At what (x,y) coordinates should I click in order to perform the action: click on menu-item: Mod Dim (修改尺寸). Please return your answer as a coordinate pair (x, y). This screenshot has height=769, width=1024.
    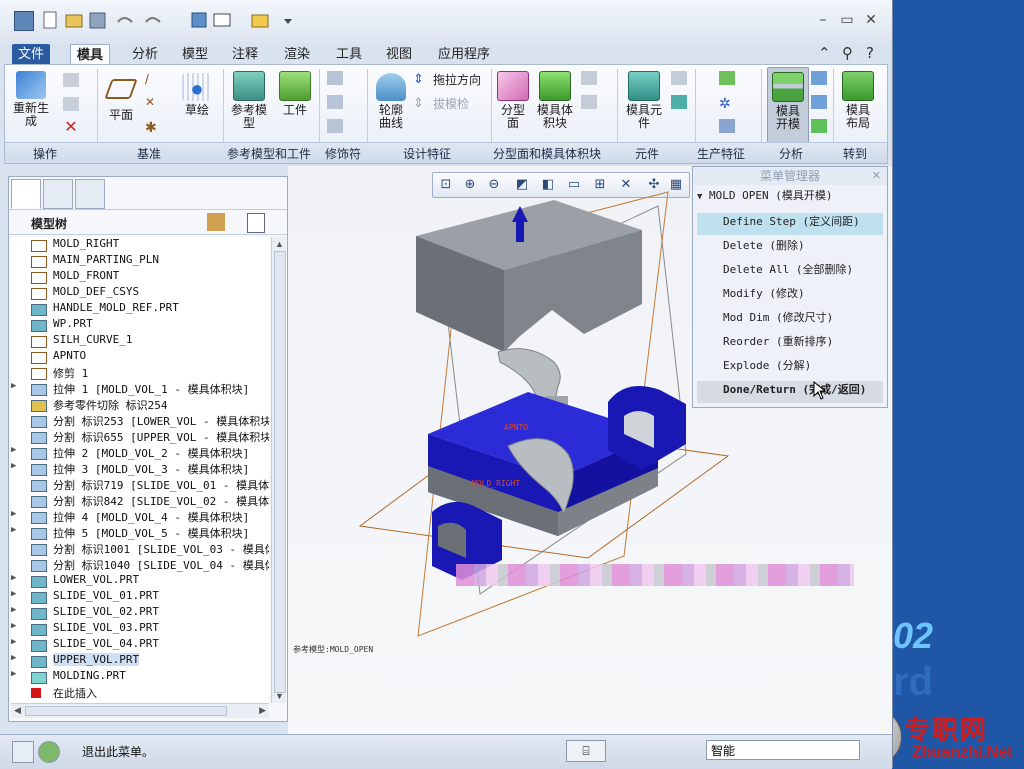
    Looking at the image, I should click on (790, 320).